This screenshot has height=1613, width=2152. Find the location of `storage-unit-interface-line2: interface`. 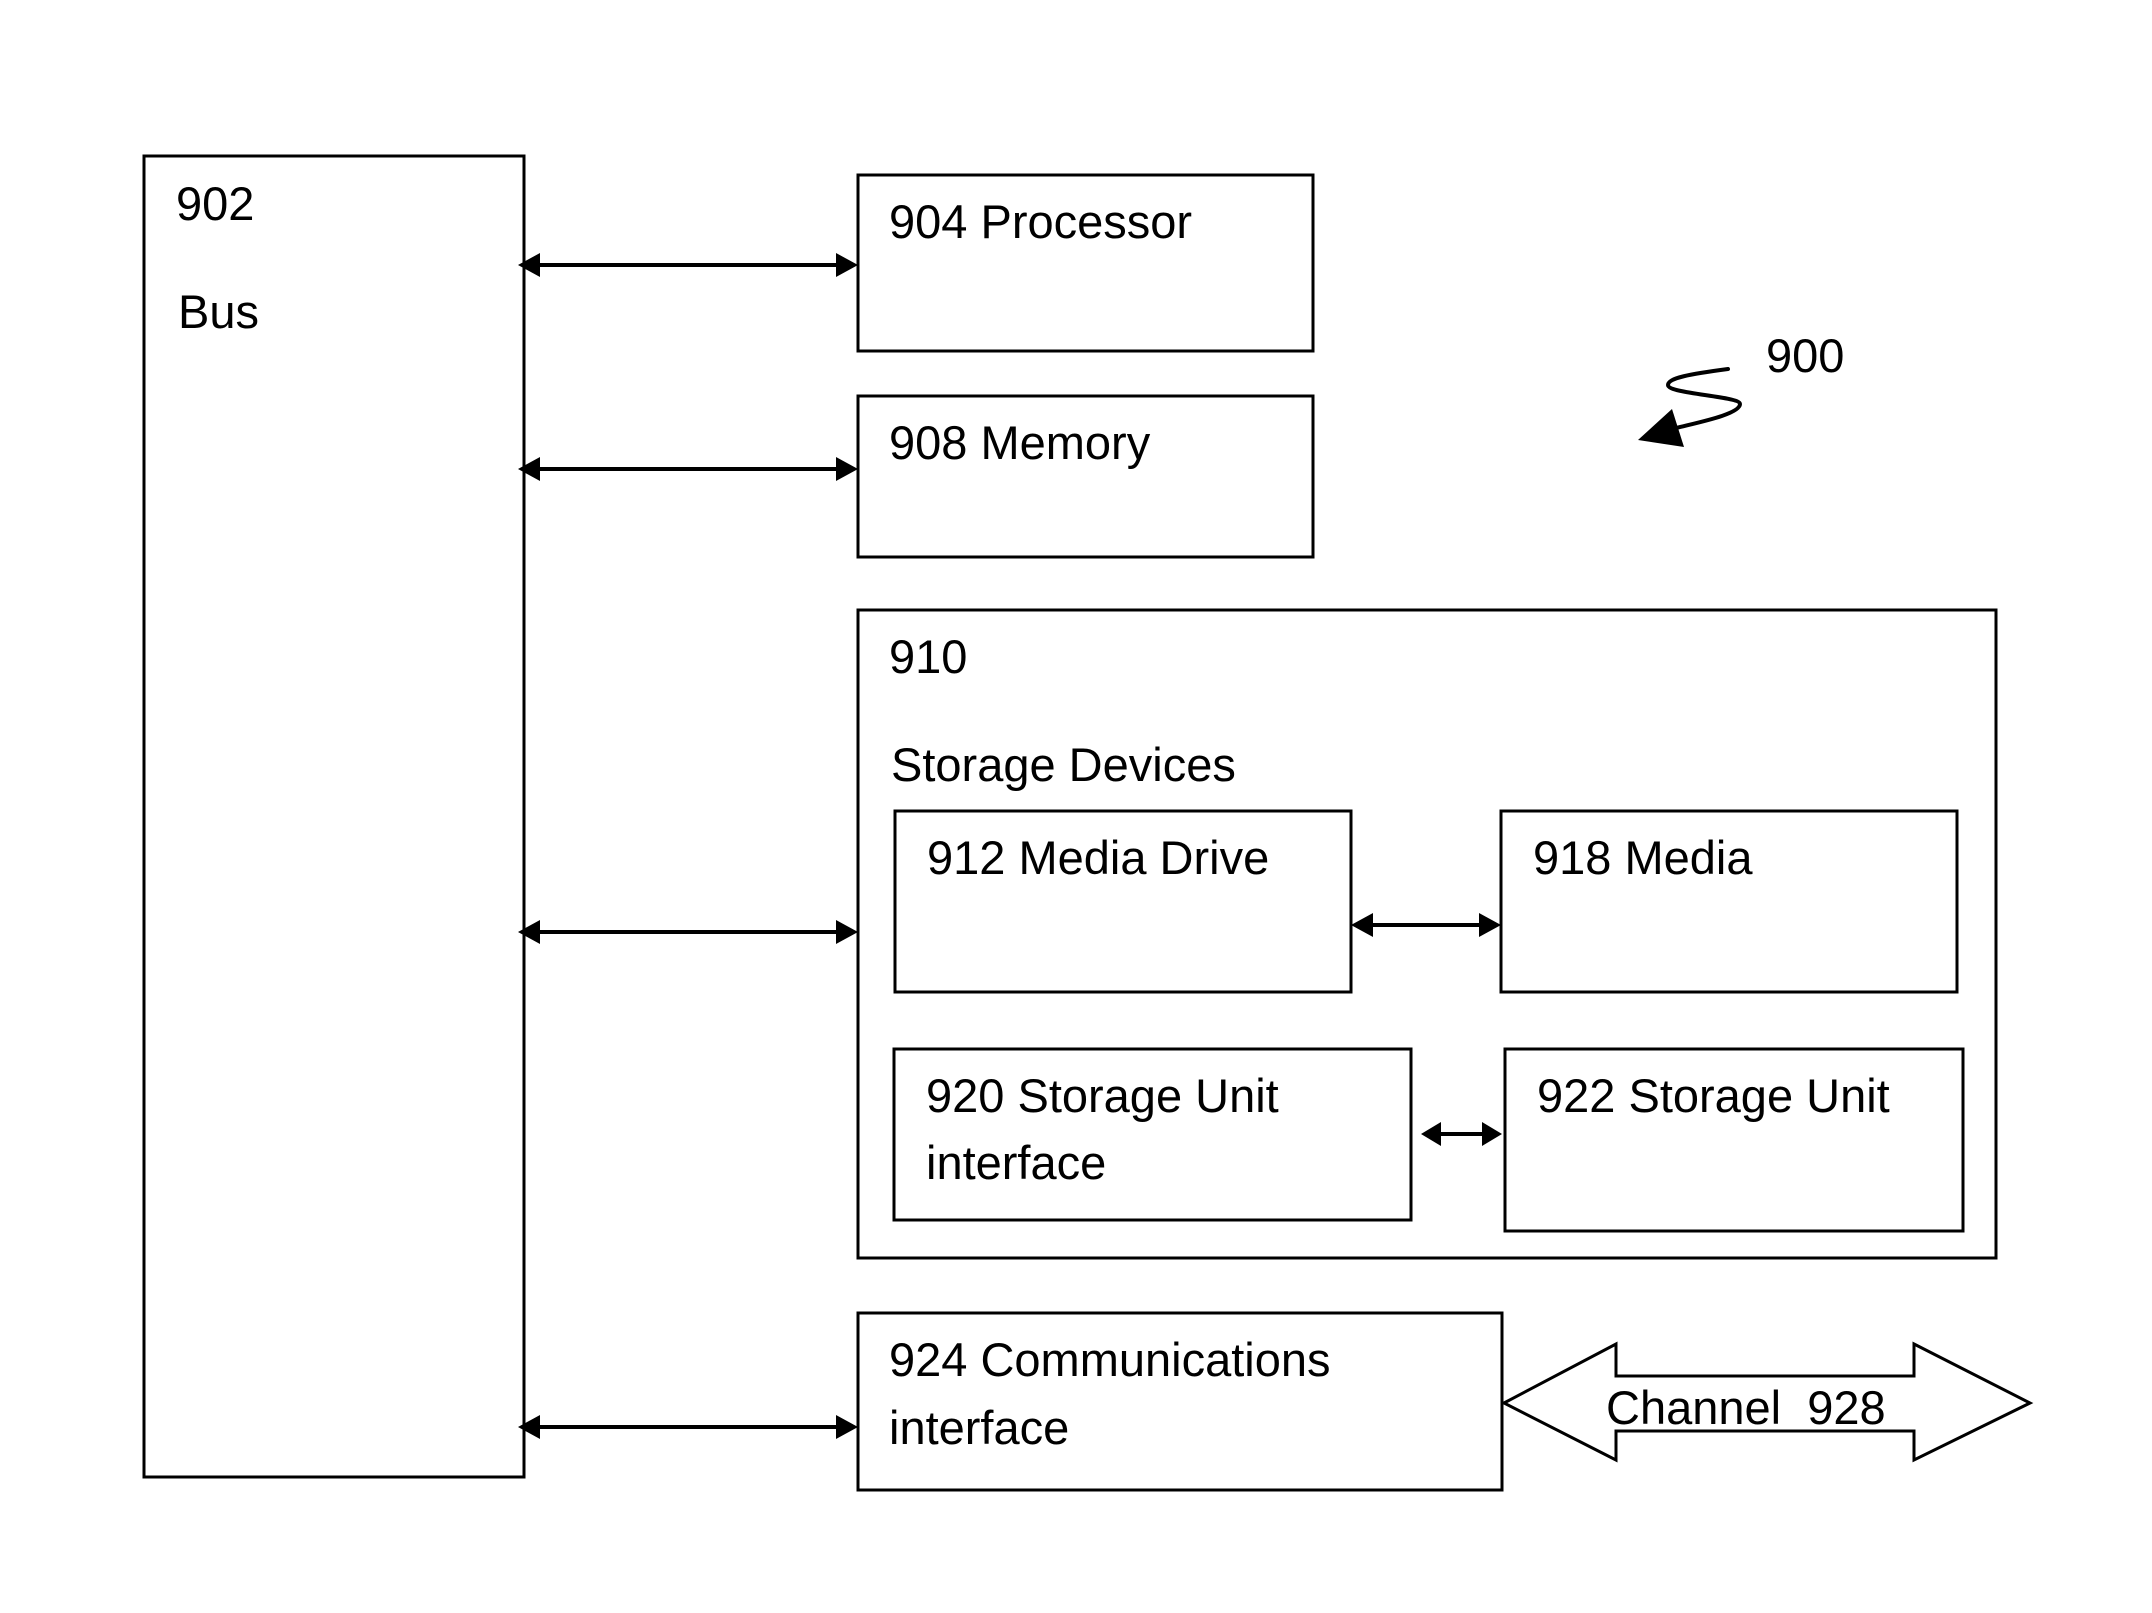

storage-unit-interface-line2: interface is located at coordinates (1016, 1162).